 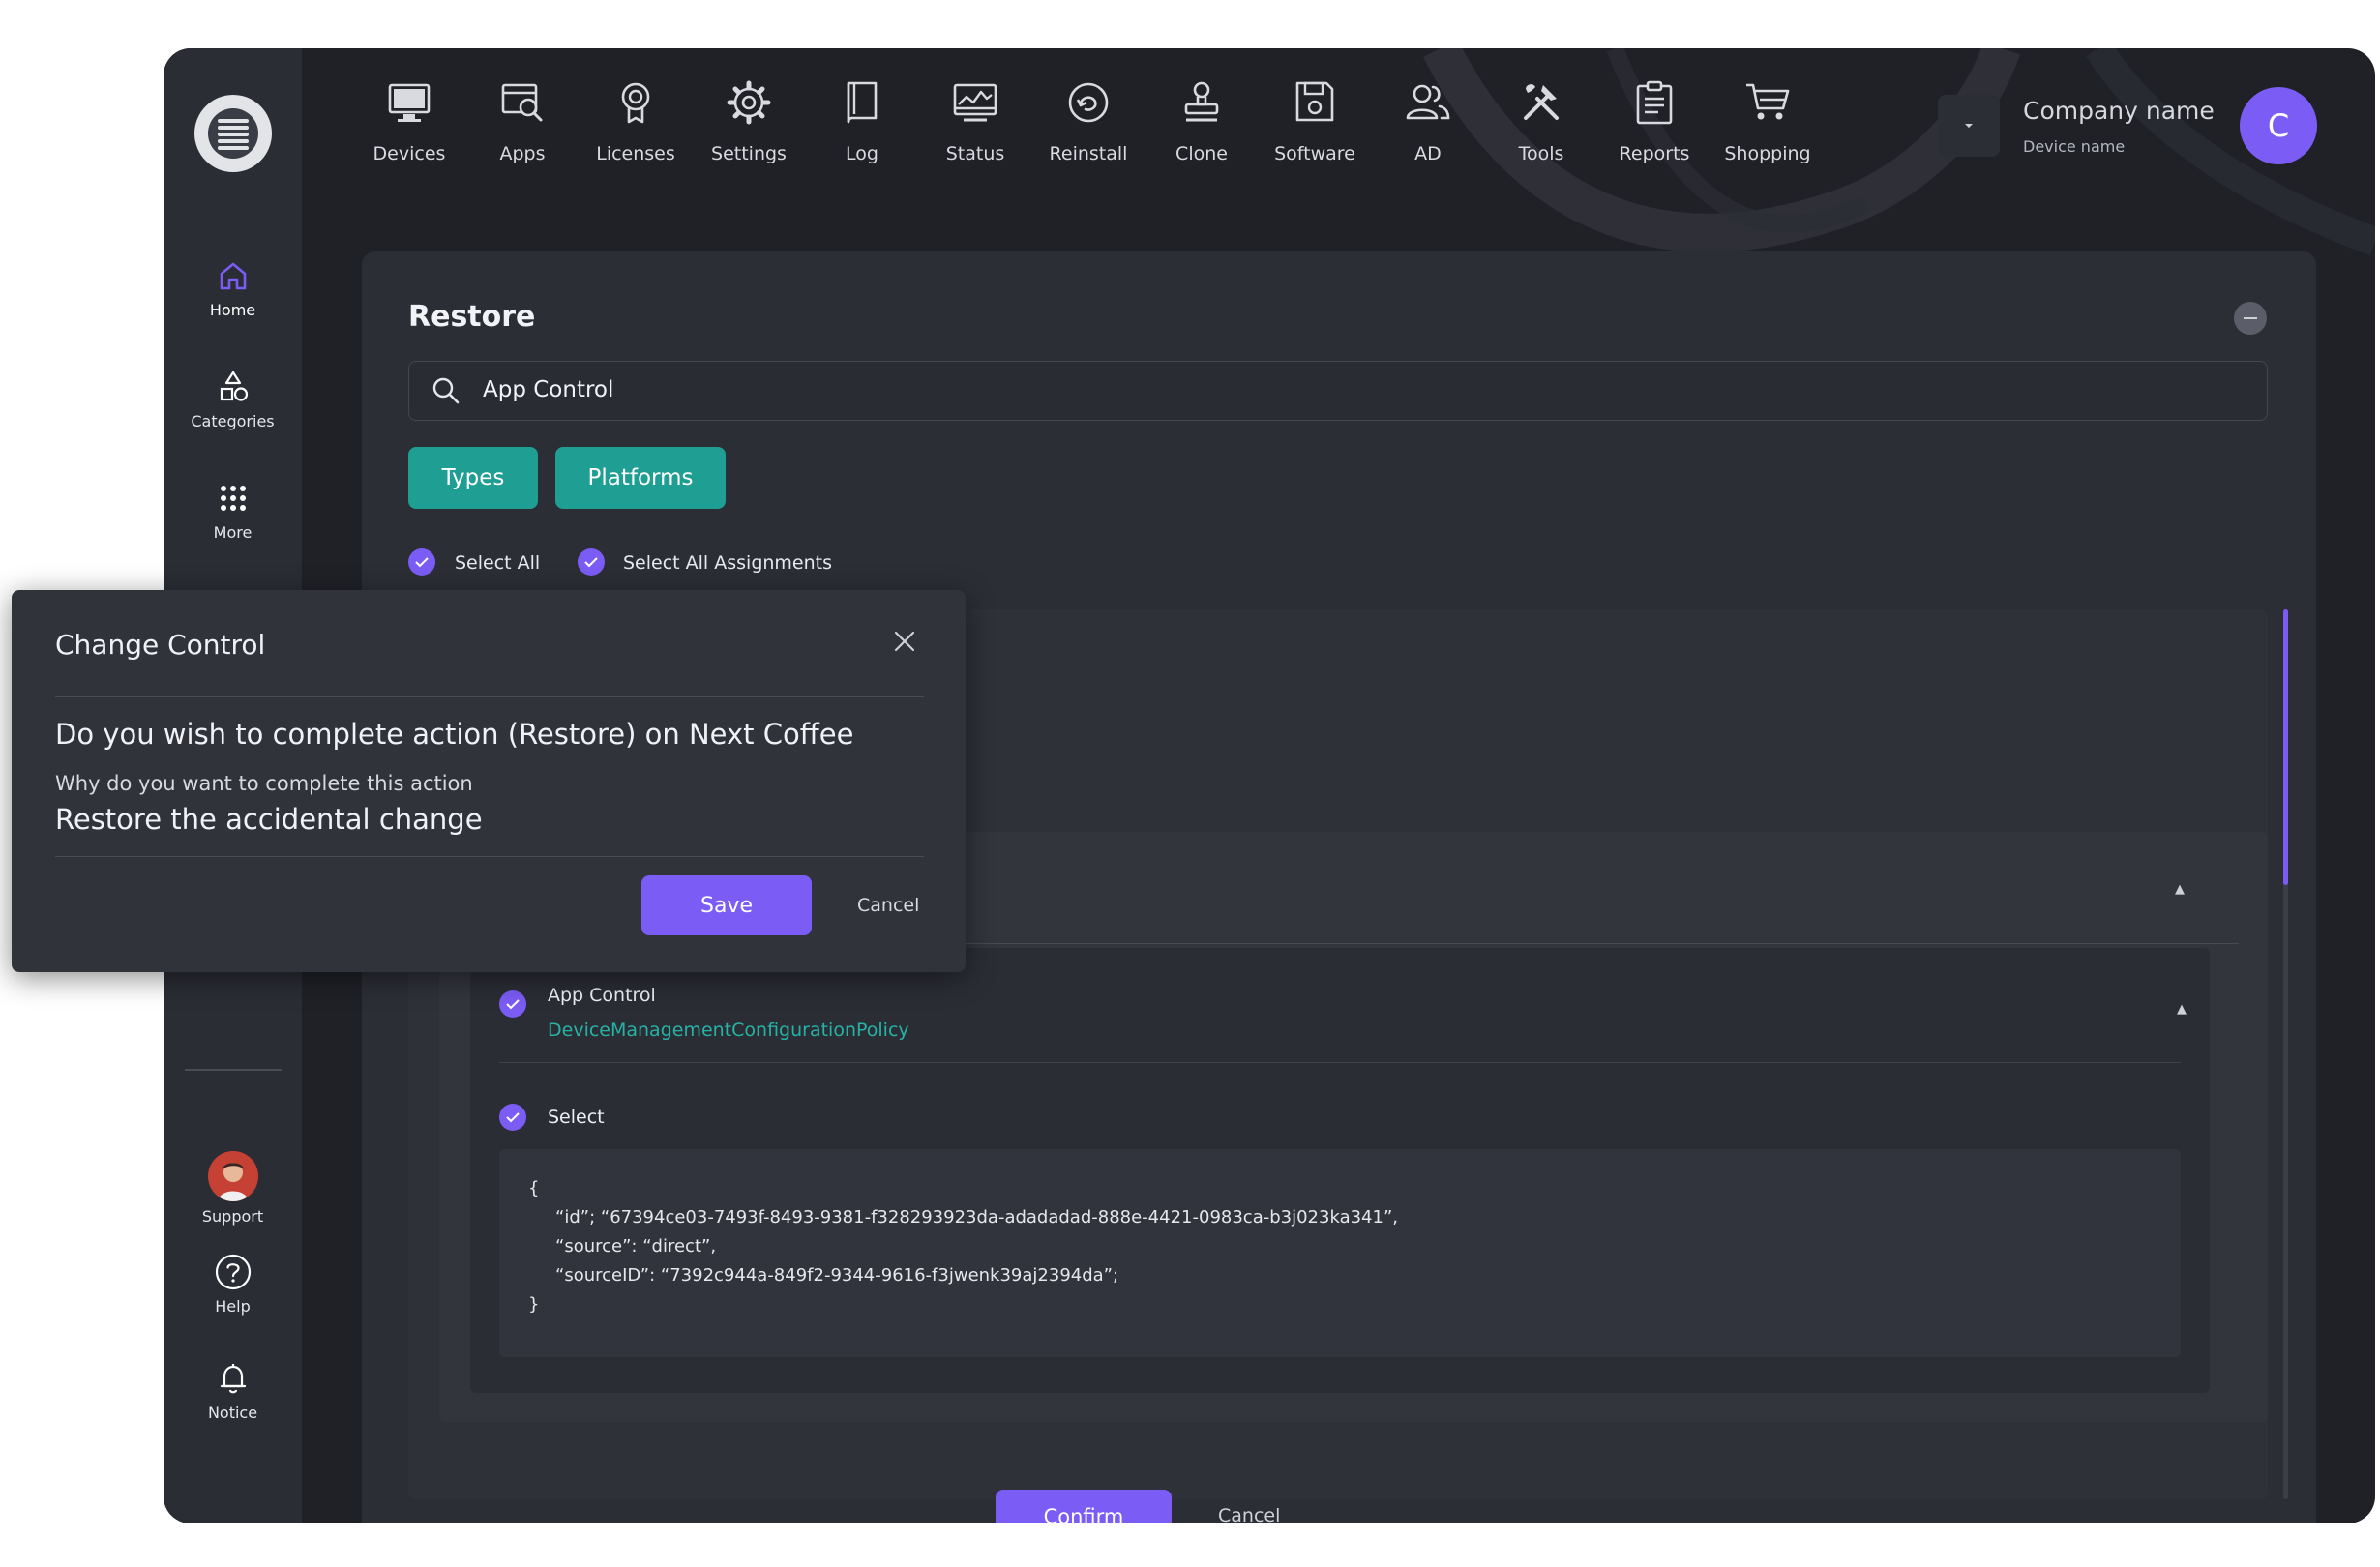 I want to click on nav-item-devices: Devices, so click(x=409, y=119).